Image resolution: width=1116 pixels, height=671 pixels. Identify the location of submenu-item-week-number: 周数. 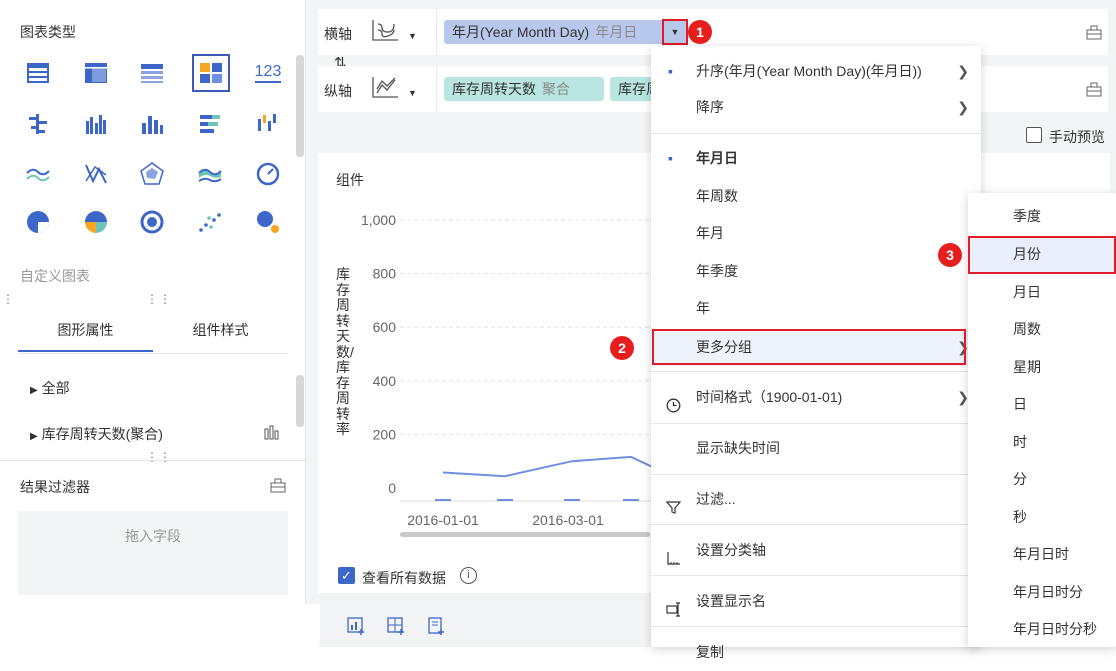
(1042, 329).